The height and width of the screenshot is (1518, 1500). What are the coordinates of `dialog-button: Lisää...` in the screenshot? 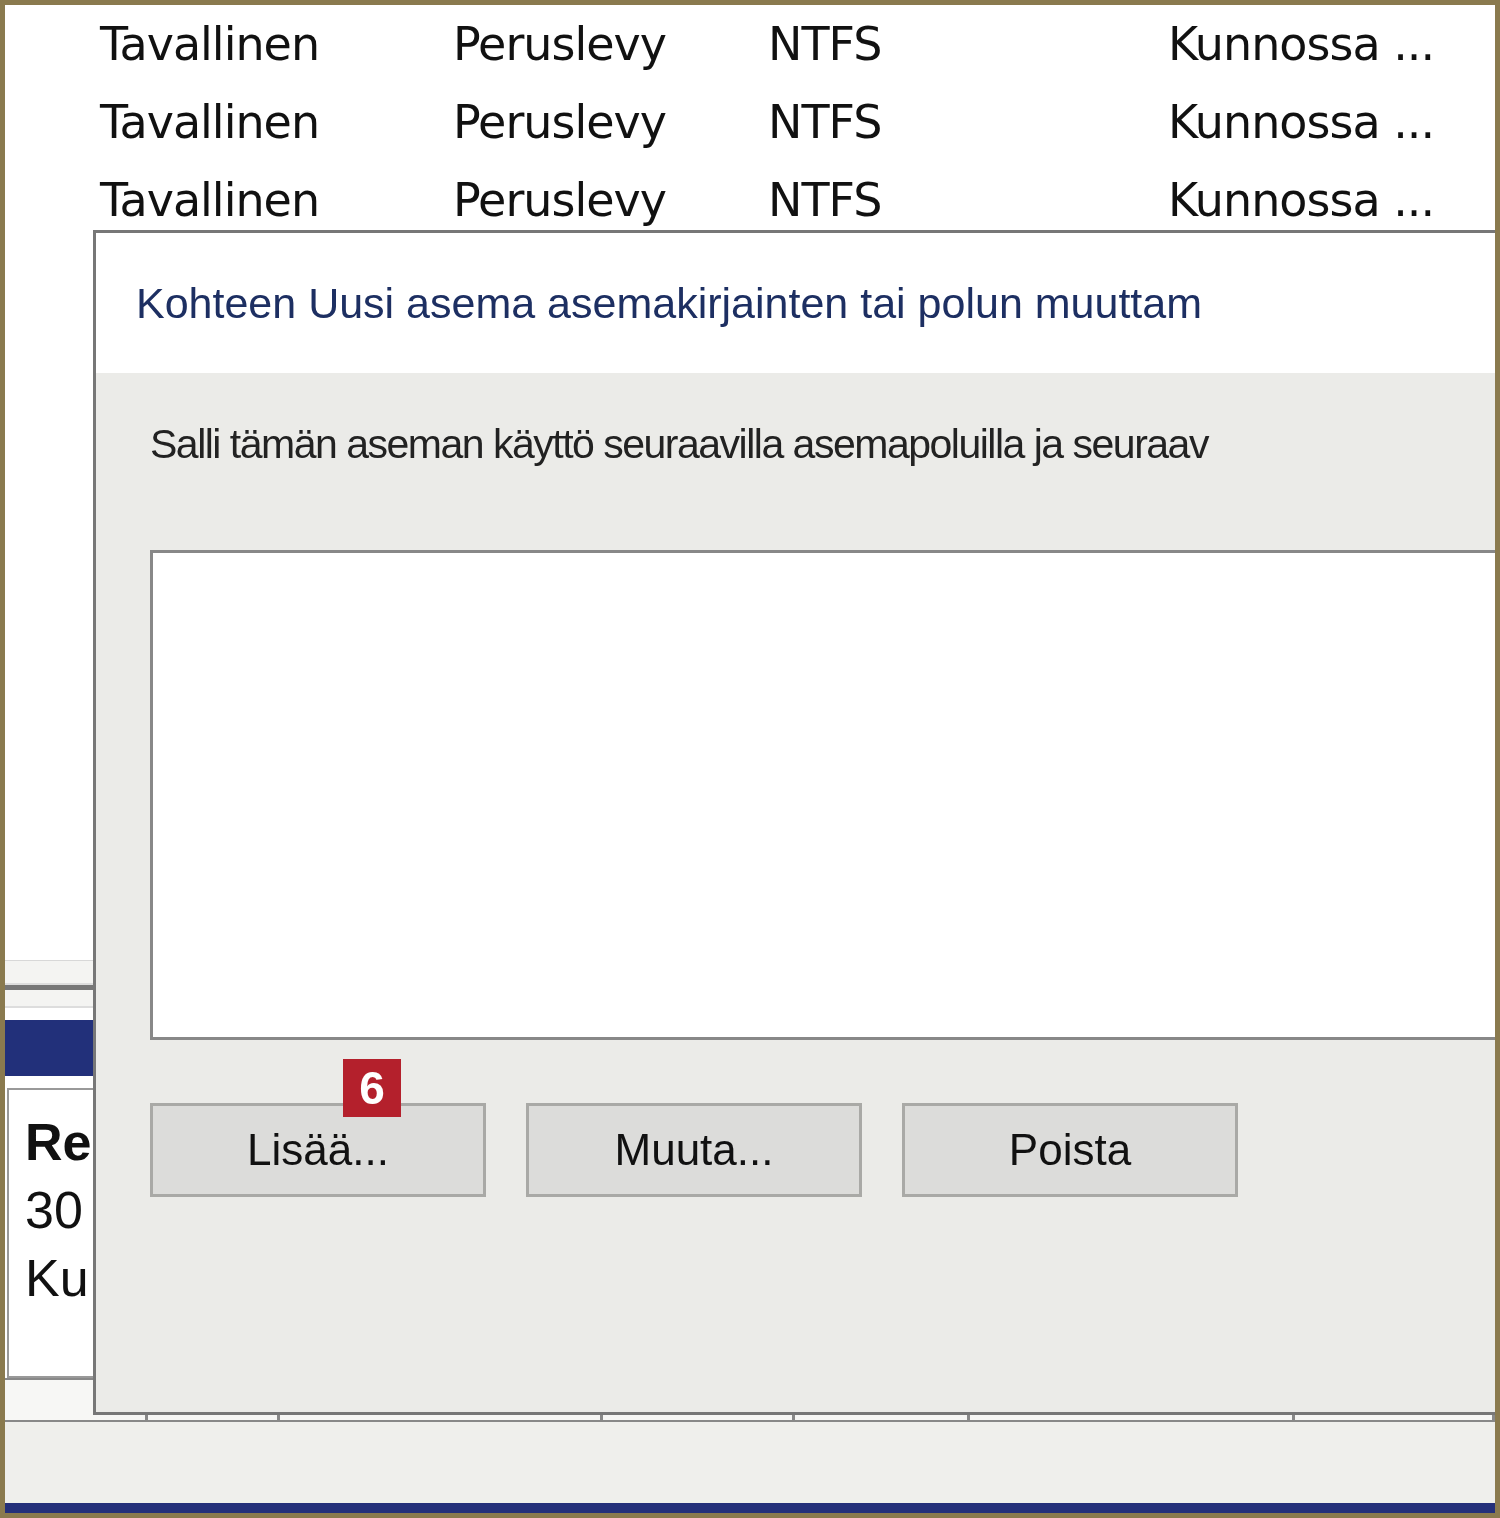 It's located at (318, 1150).